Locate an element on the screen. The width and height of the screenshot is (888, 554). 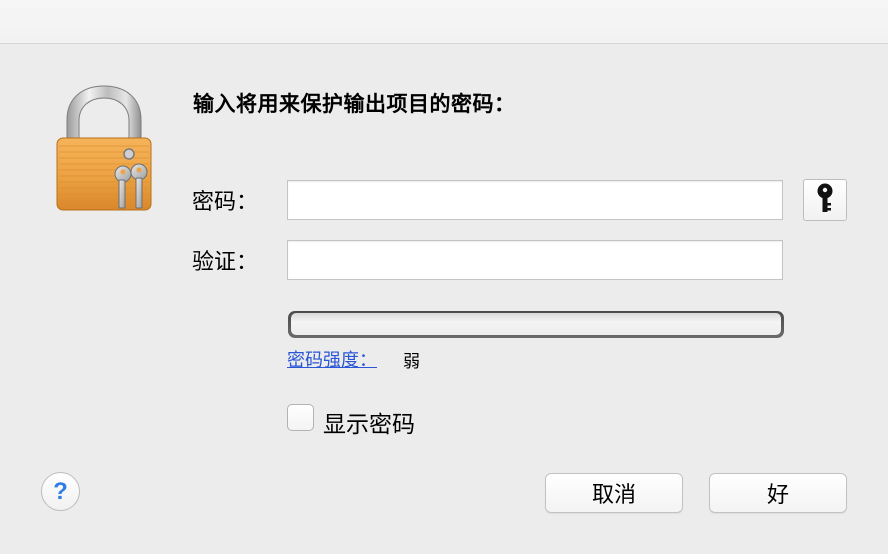
strength-meter-track is located at coordinates (536, 324).